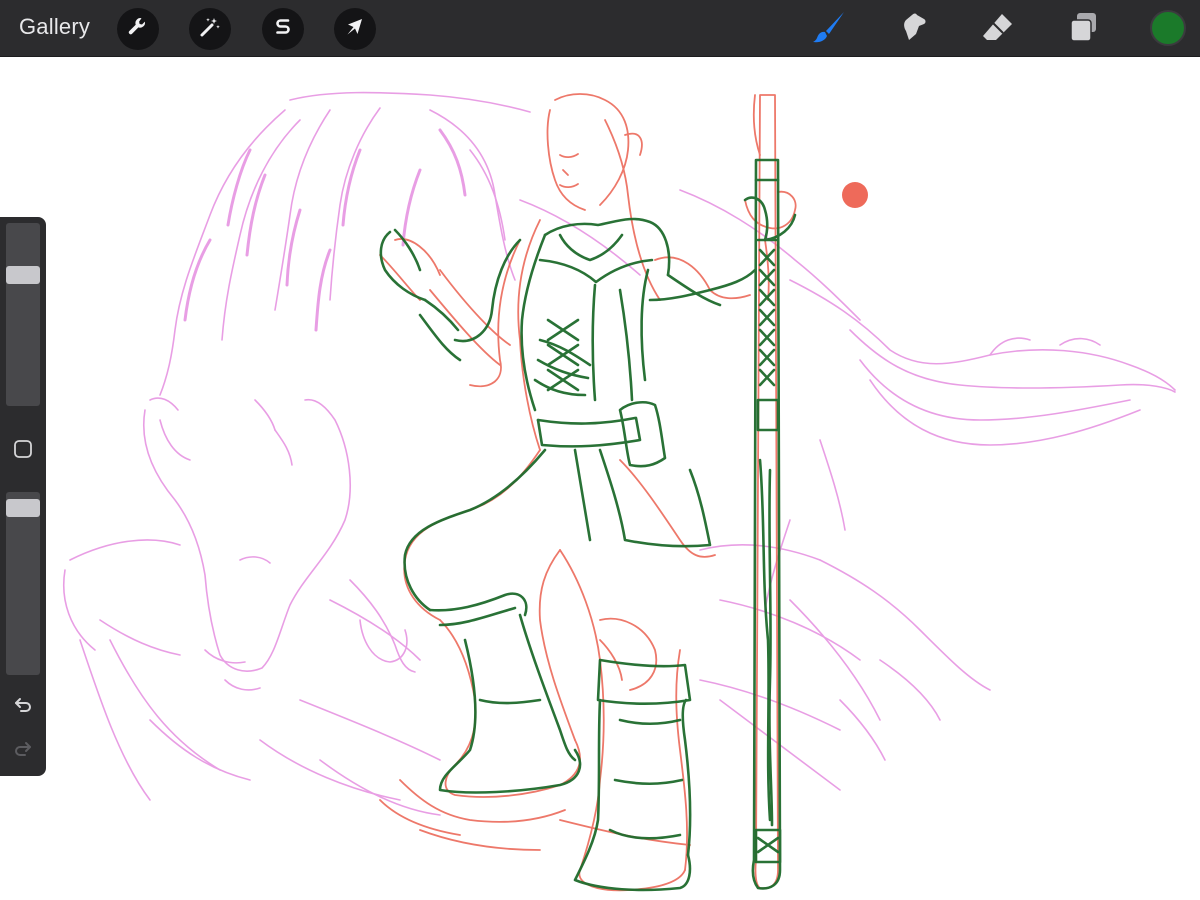 The image size is (1200, 900). I want to click on eraser-icon, so click(997, 29).